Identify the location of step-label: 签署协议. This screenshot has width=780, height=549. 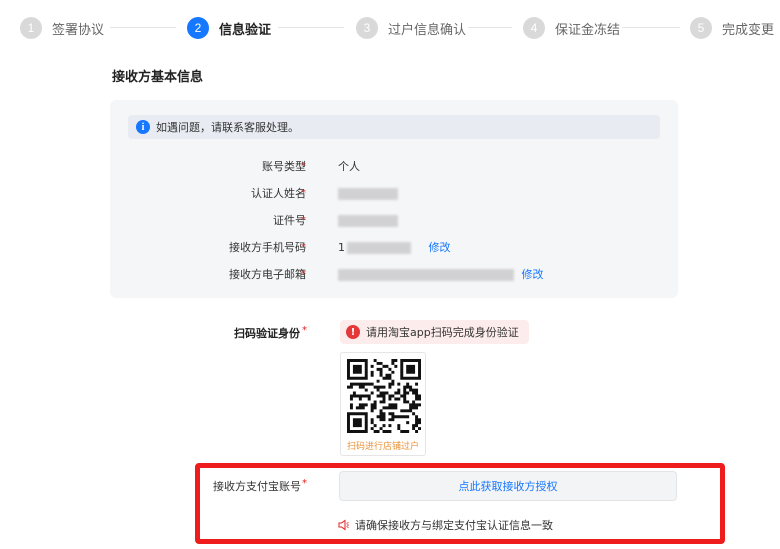
(78, 30).